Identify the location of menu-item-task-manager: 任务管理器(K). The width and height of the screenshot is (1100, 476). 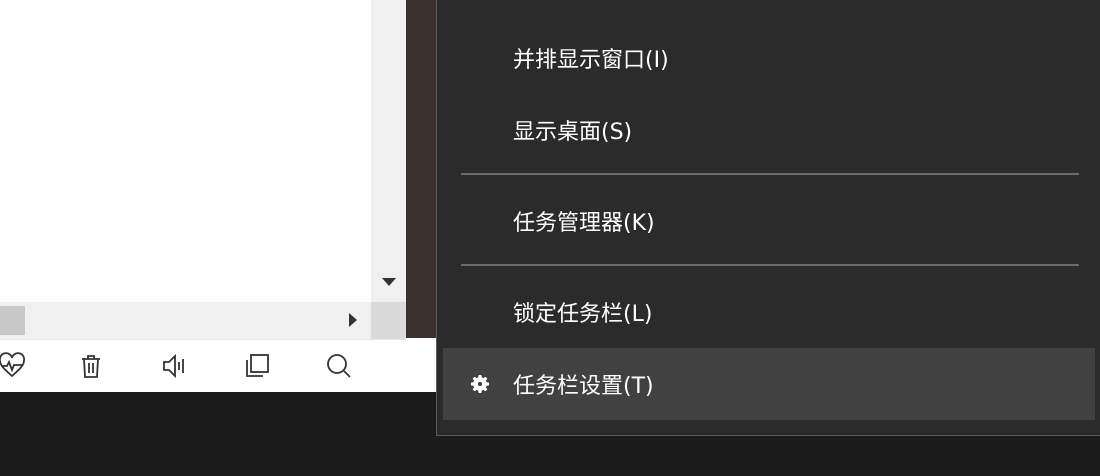
(769, 221).